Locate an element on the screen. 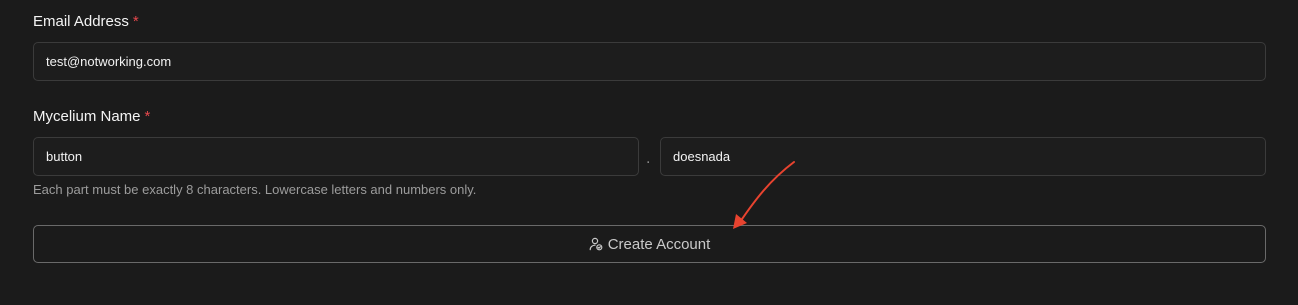  mycelium-part1-input is located at coordinates (336, 156).